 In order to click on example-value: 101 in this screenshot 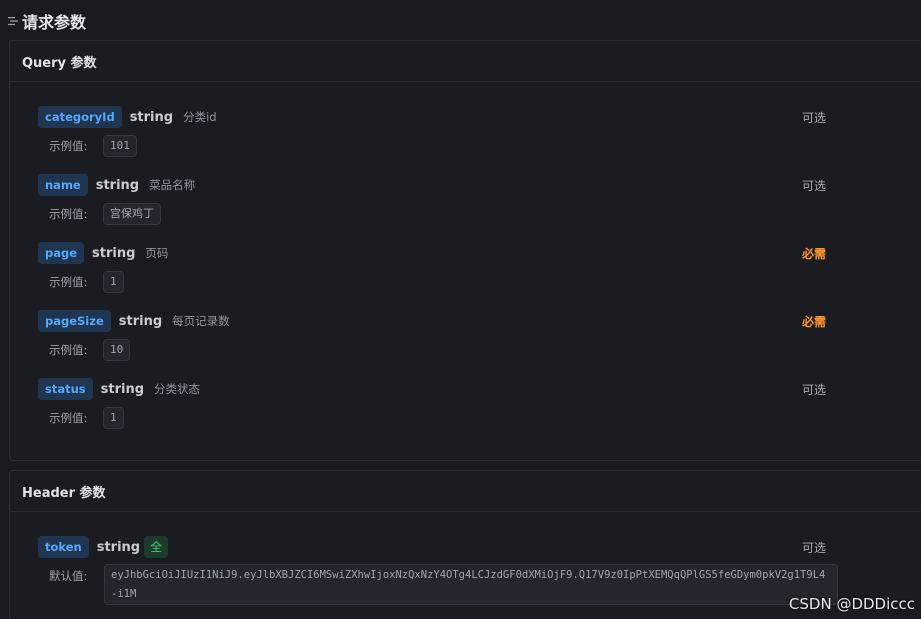, I will do `click(120, 146)`.